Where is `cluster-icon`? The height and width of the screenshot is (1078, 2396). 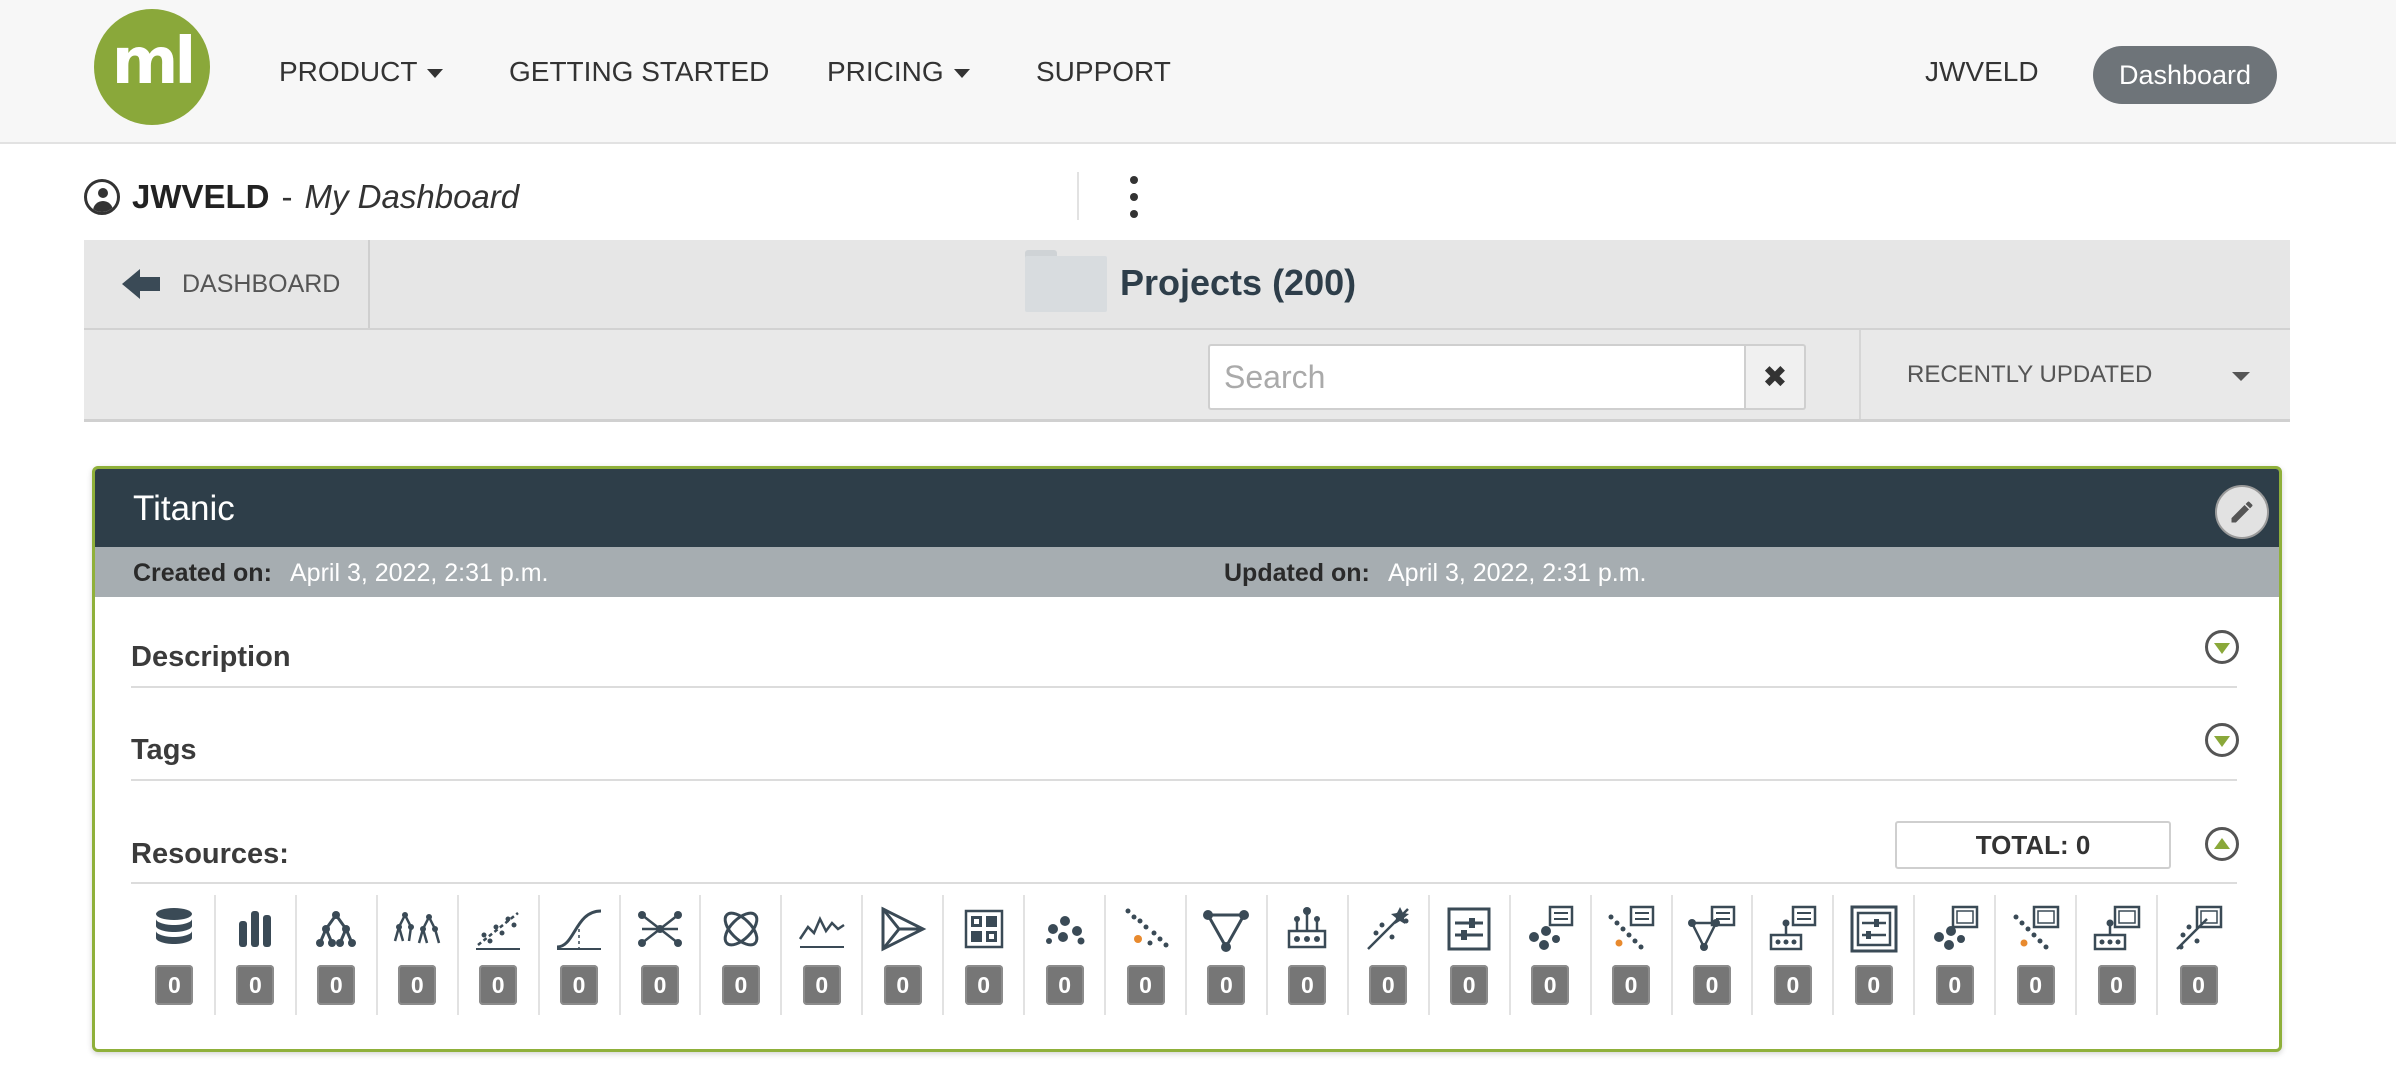 cluster-icon is located at coordinates (1065, 930).